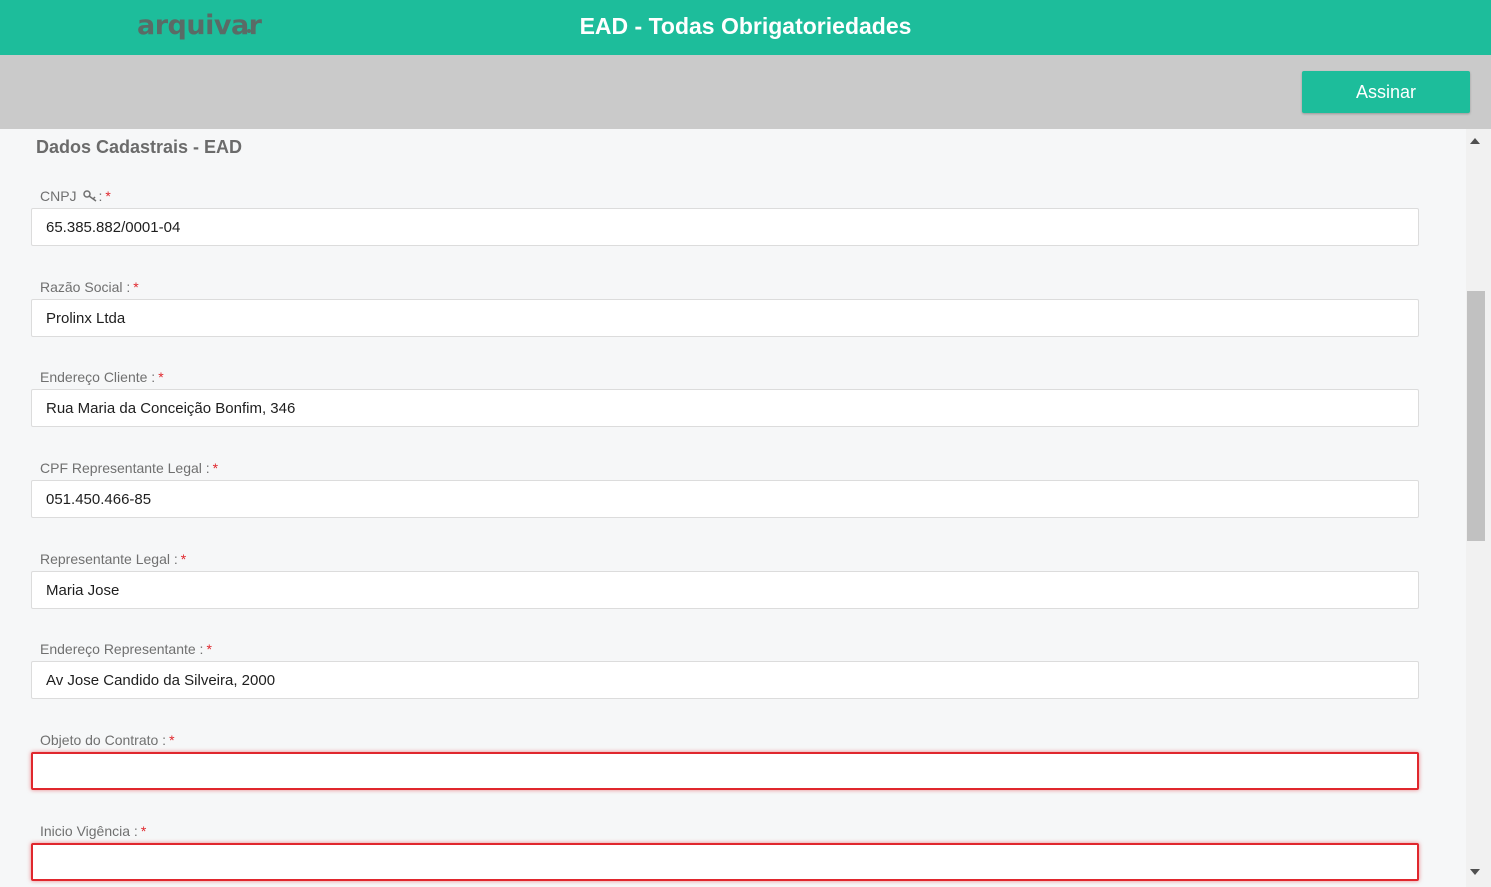 The image size is (1491, 887). Describe the element at coordinates (1386, 92) in the screenshot. I see `sign-button: Assinar` at that location.